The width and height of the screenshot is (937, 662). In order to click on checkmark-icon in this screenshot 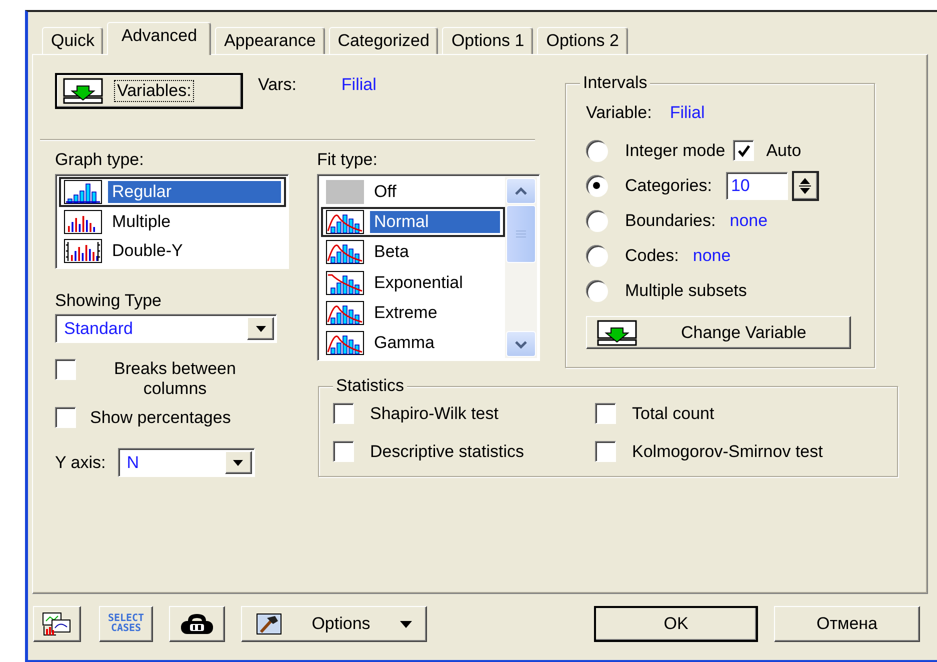, I will do `click(743, 151)`.